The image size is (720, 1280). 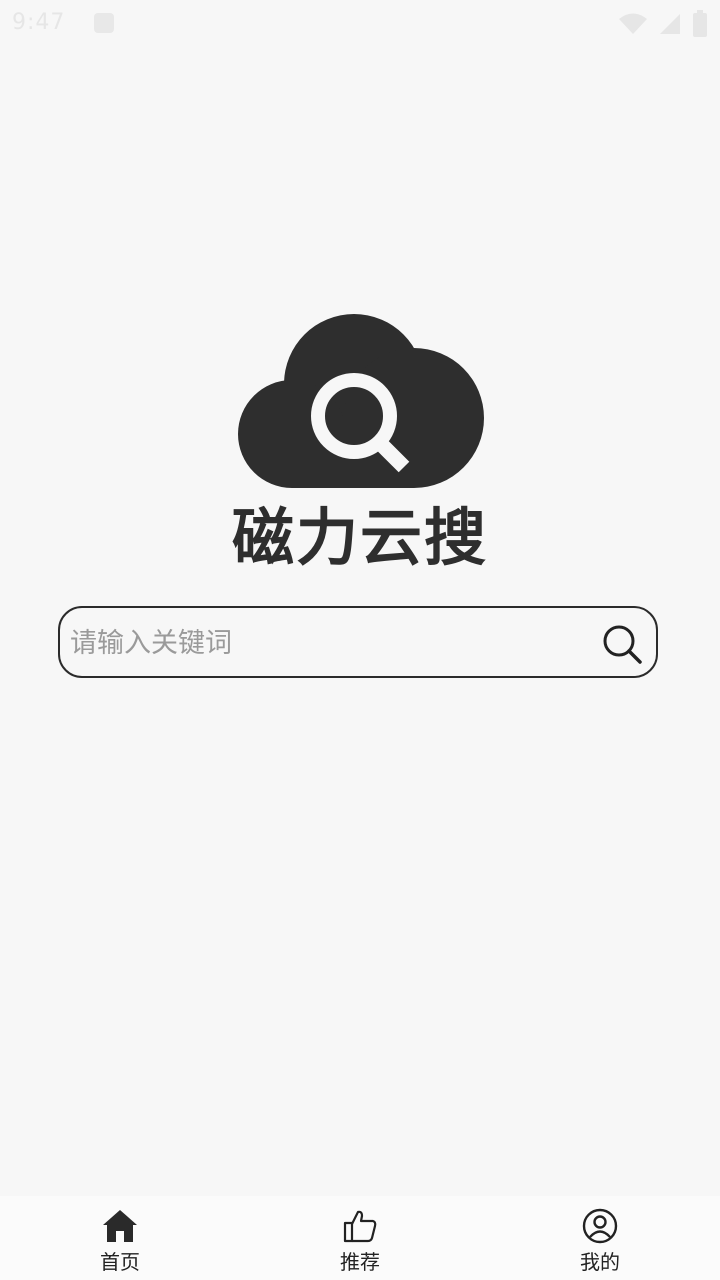 I want to click on search-icon, so click(x=623, y=645).